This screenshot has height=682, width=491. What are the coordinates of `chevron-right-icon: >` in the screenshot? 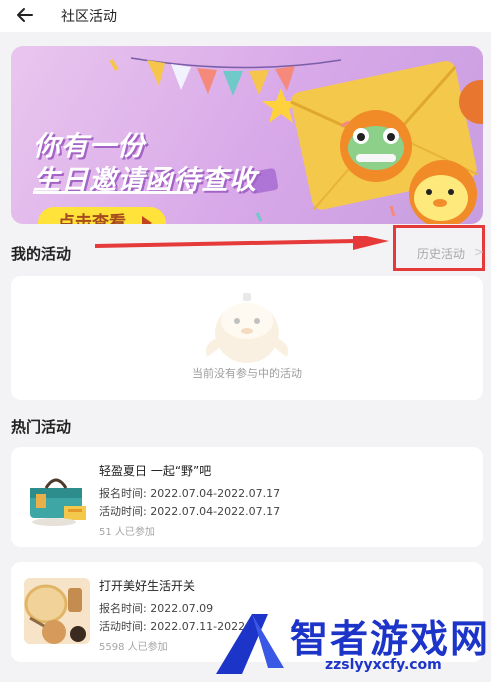 It's located at (479, 252).